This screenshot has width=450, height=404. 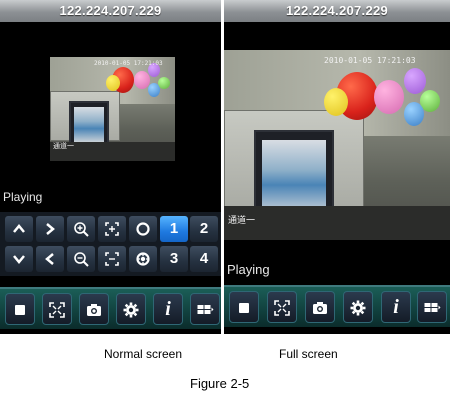 I want to click on zoom-out-button, so click(x=81, y=259).